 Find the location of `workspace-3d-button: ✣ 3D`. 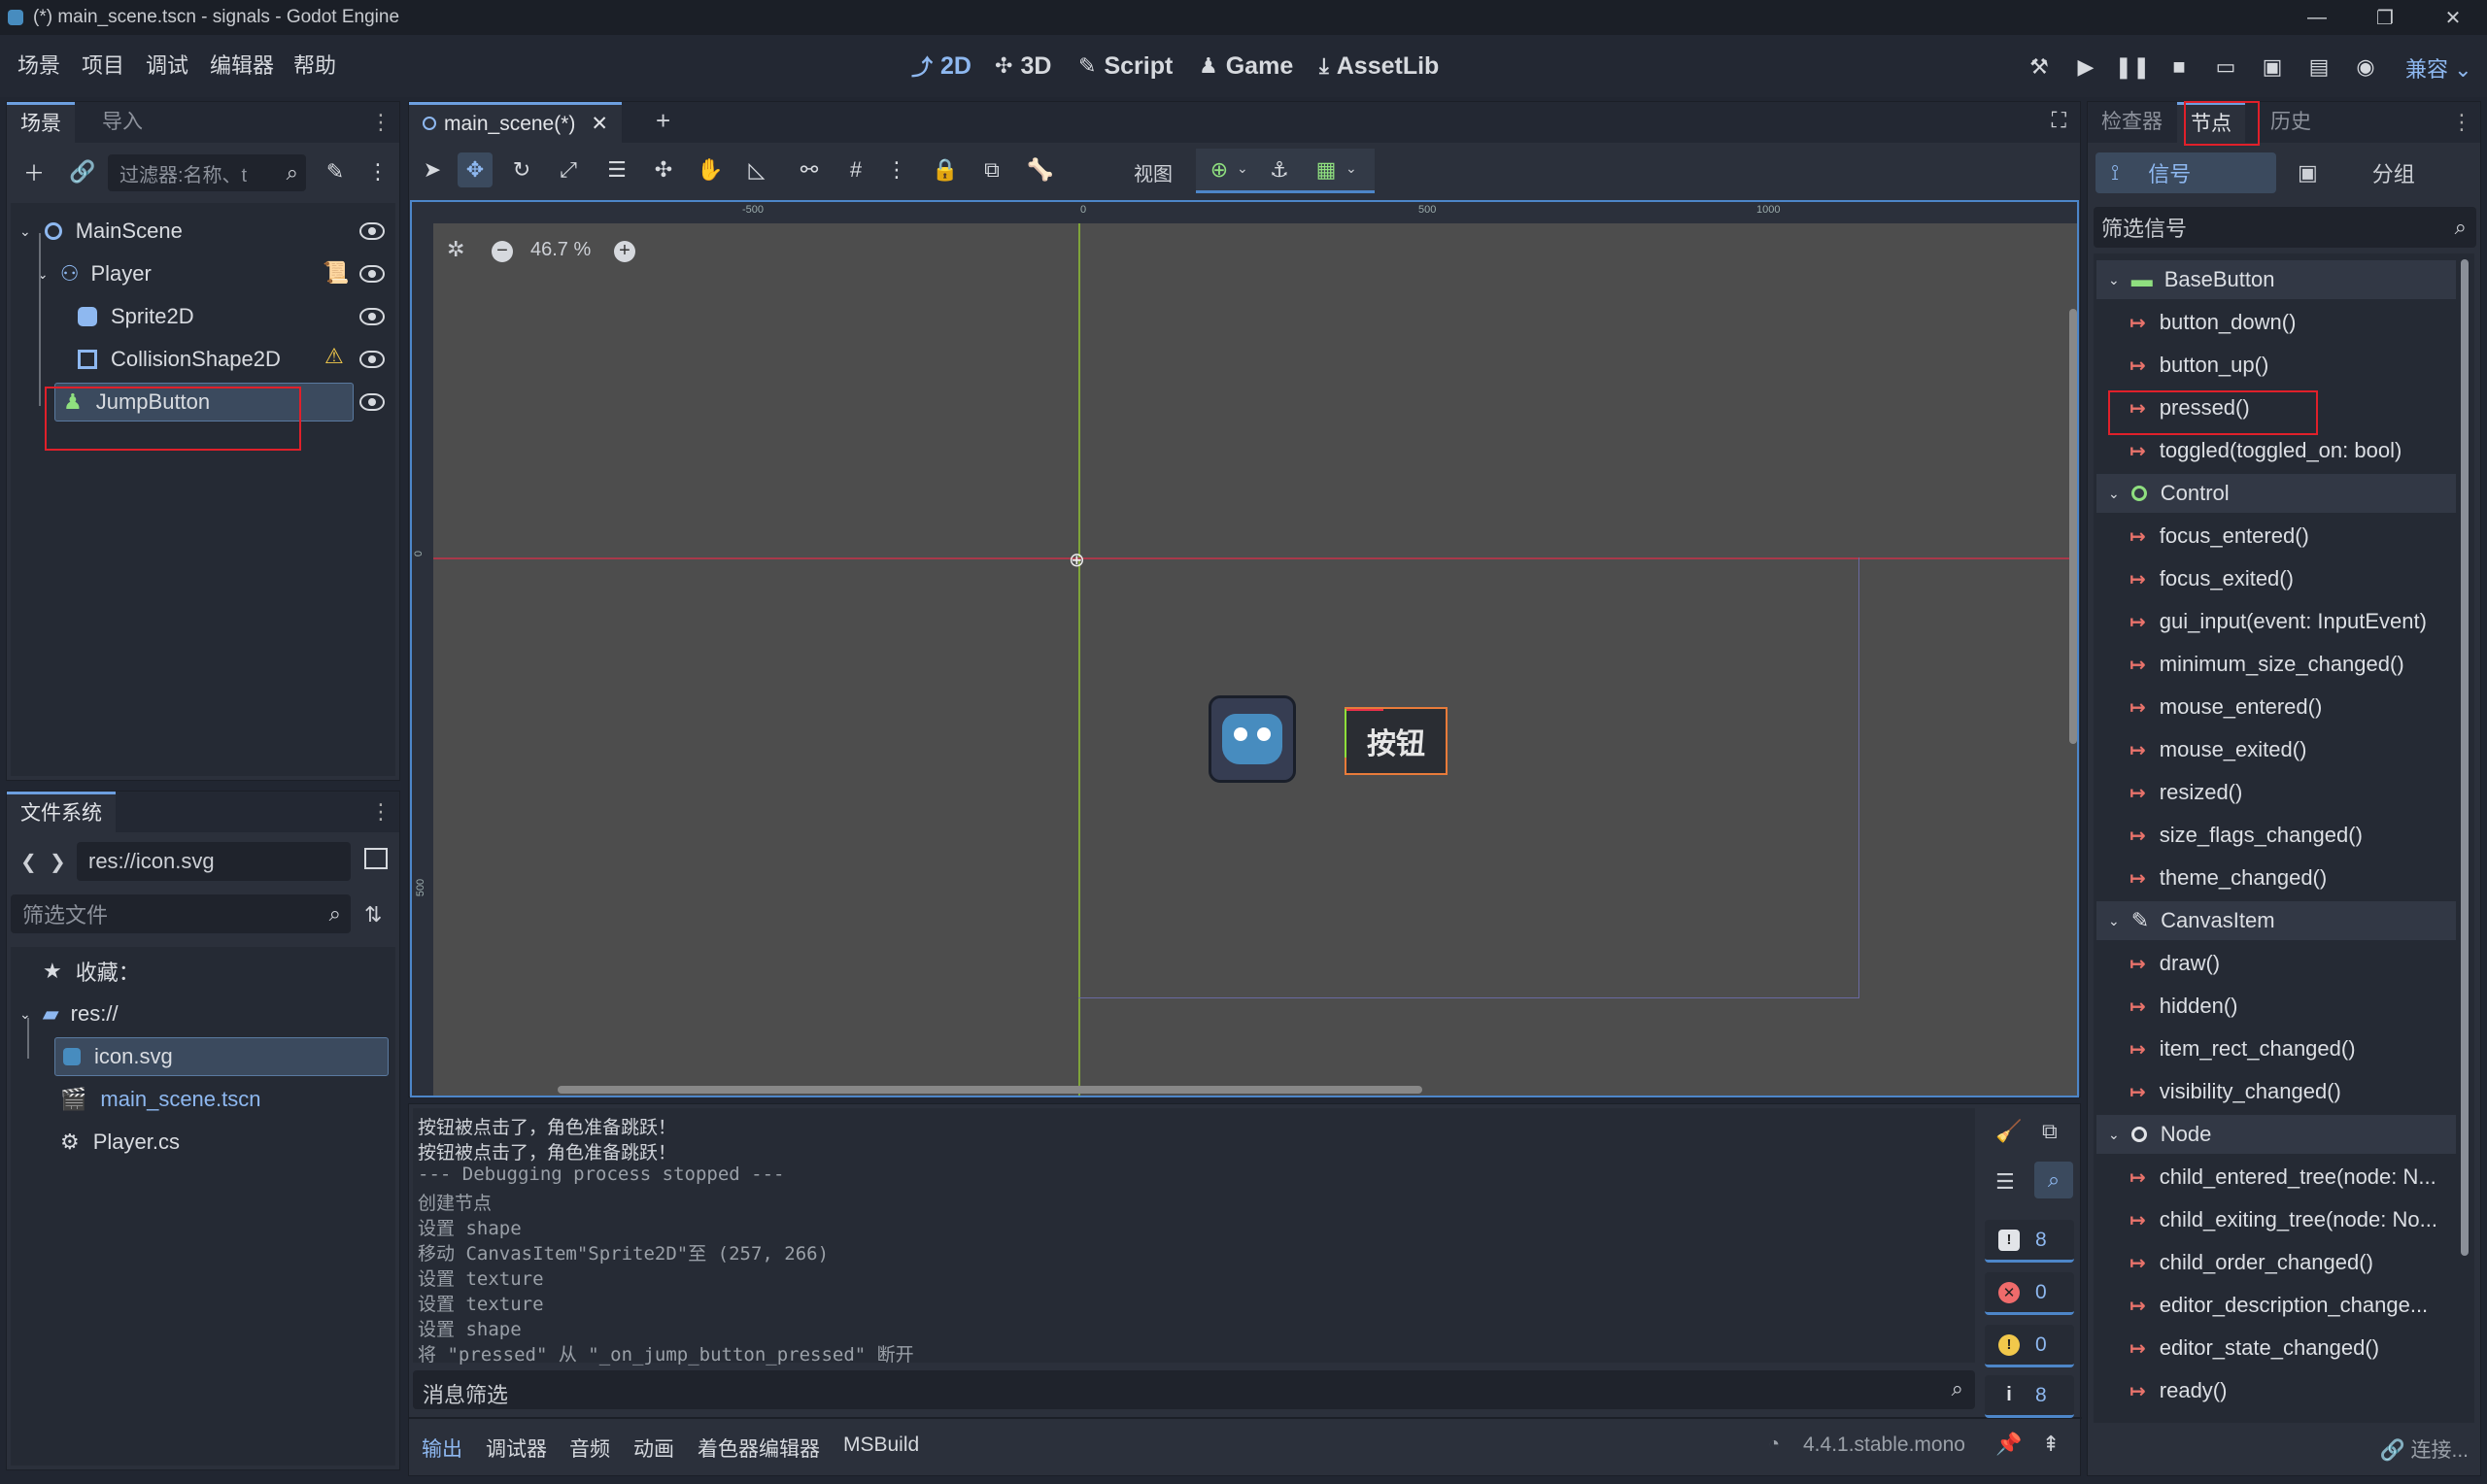

workspace-3d-button: ✣ 3D is located at coordinates (1023, 66).